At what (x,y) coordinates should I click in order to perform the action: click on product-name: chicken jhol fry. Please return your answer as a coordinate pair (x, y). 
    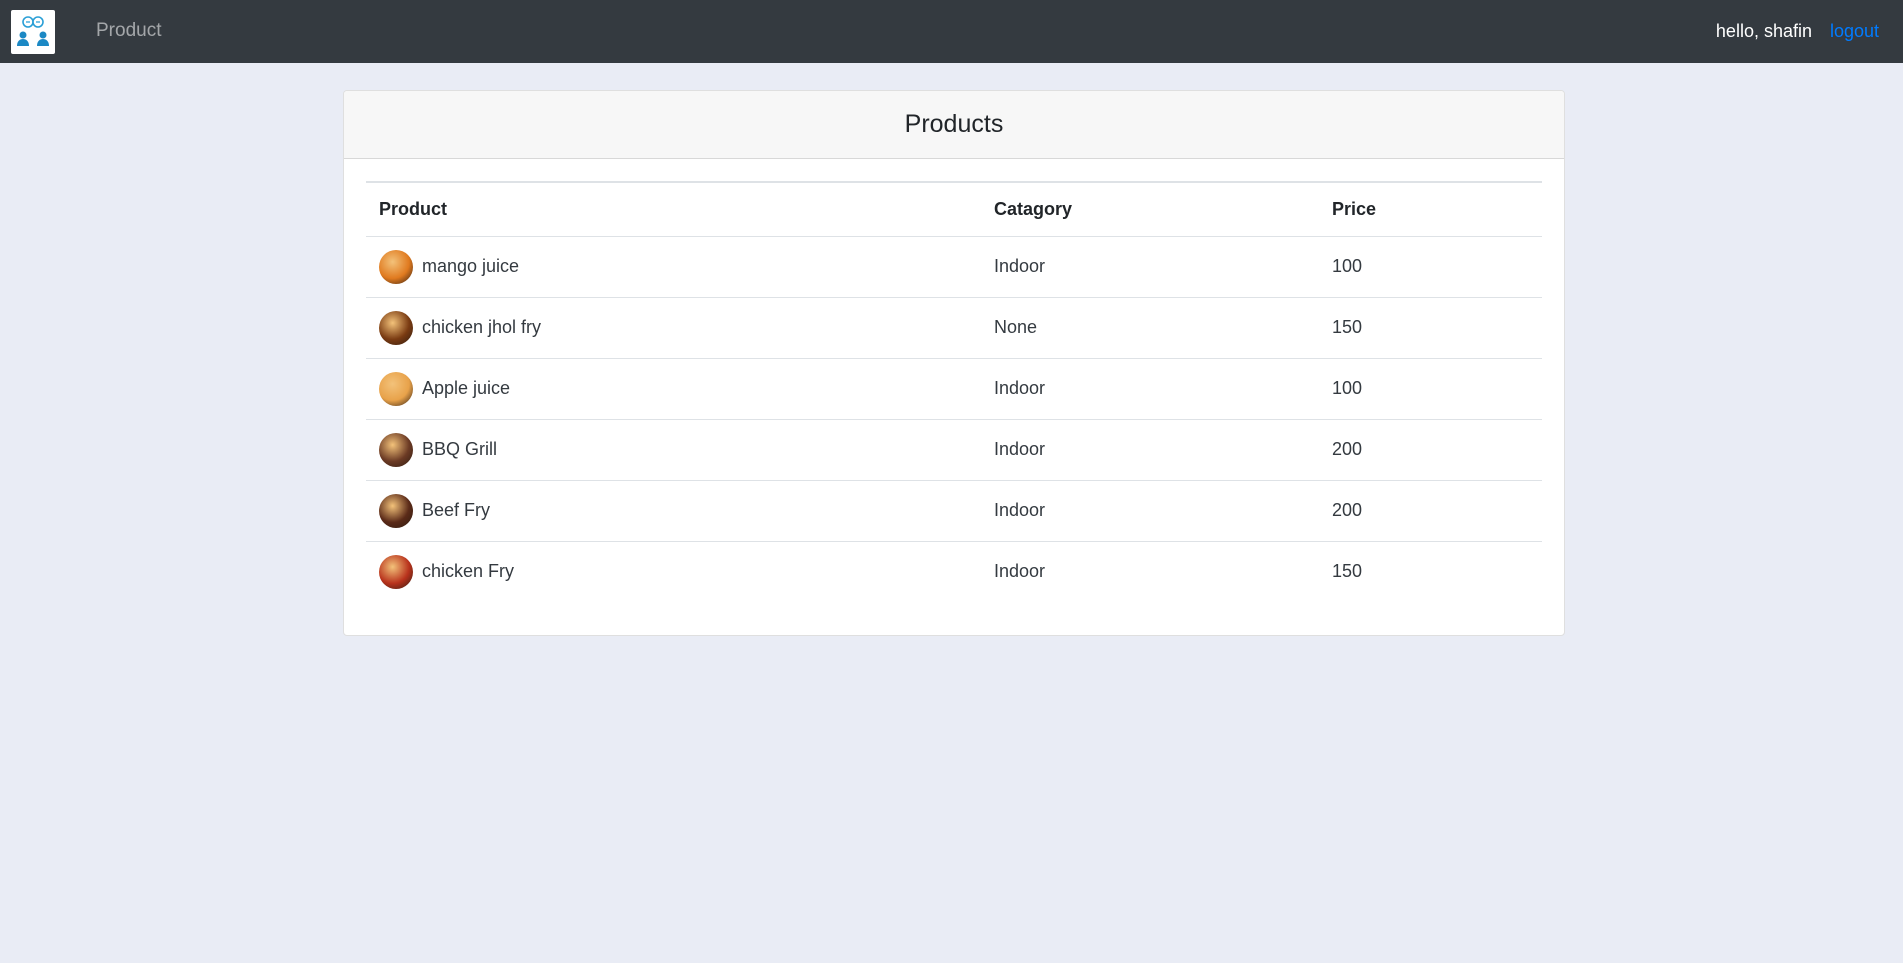
    Looking at the image, I should click on (482, 327).